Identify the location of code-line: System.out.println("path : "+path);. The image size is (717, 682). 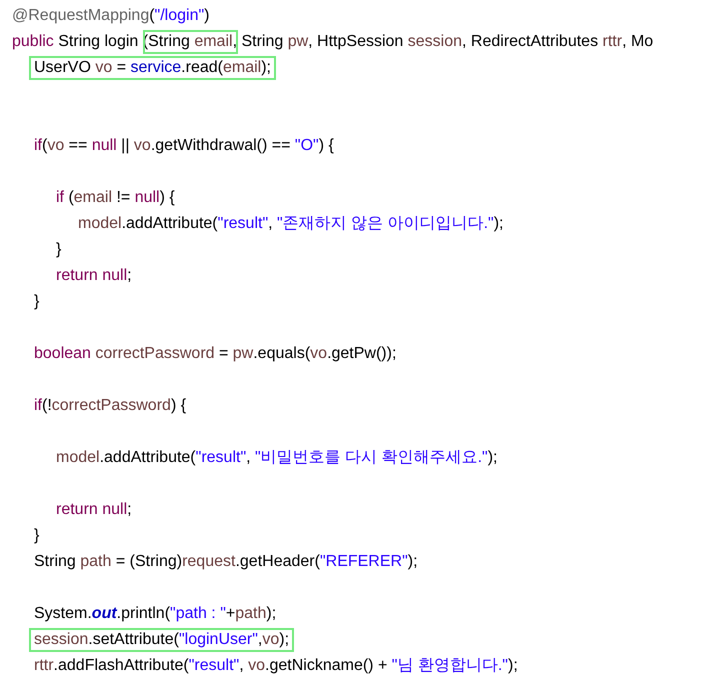
(155, 613).